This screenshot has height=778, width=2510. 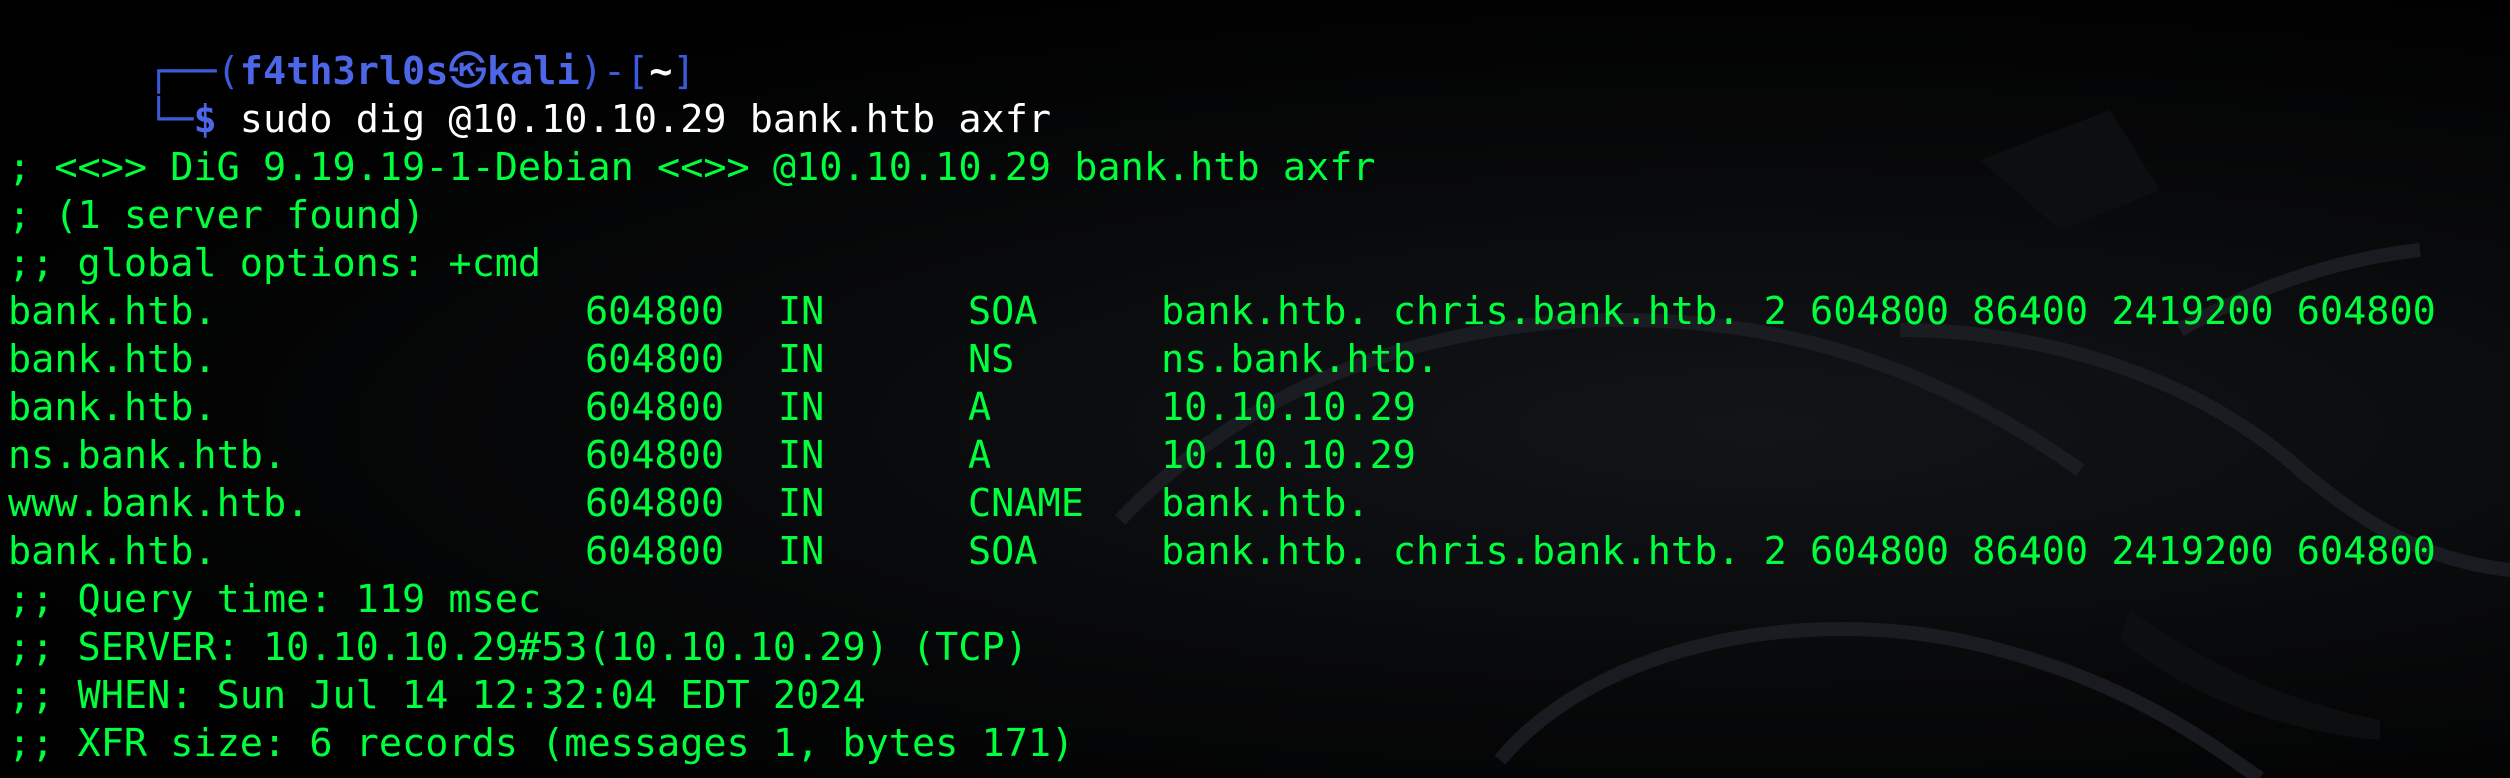 What do you see at coordinates (205, 119) in the screenshot?
I see `prompt-dollar: $` at bounding box center [205, 119].